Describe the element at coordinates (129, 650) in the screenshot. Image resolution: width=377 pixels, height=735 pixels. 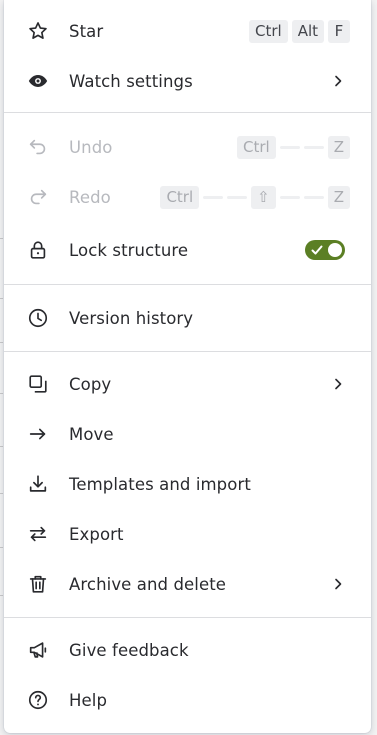
I see `menu-item-label: Give feedback` at that location.